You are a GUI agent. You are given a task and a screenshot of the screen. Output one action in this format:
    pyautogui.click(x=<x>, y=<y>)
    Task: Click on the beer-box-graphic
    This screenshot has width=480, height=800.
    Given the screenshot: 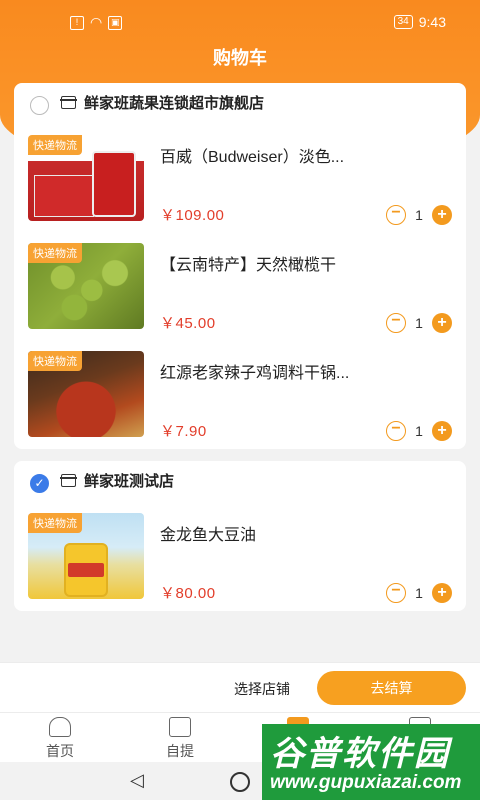 What is the action you would take?
    pyautogui.click(x=64, y=196)
    